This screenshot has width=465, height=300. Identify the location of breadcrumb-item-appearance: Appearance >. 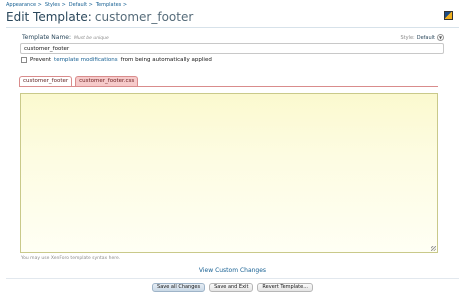
(24, 5).